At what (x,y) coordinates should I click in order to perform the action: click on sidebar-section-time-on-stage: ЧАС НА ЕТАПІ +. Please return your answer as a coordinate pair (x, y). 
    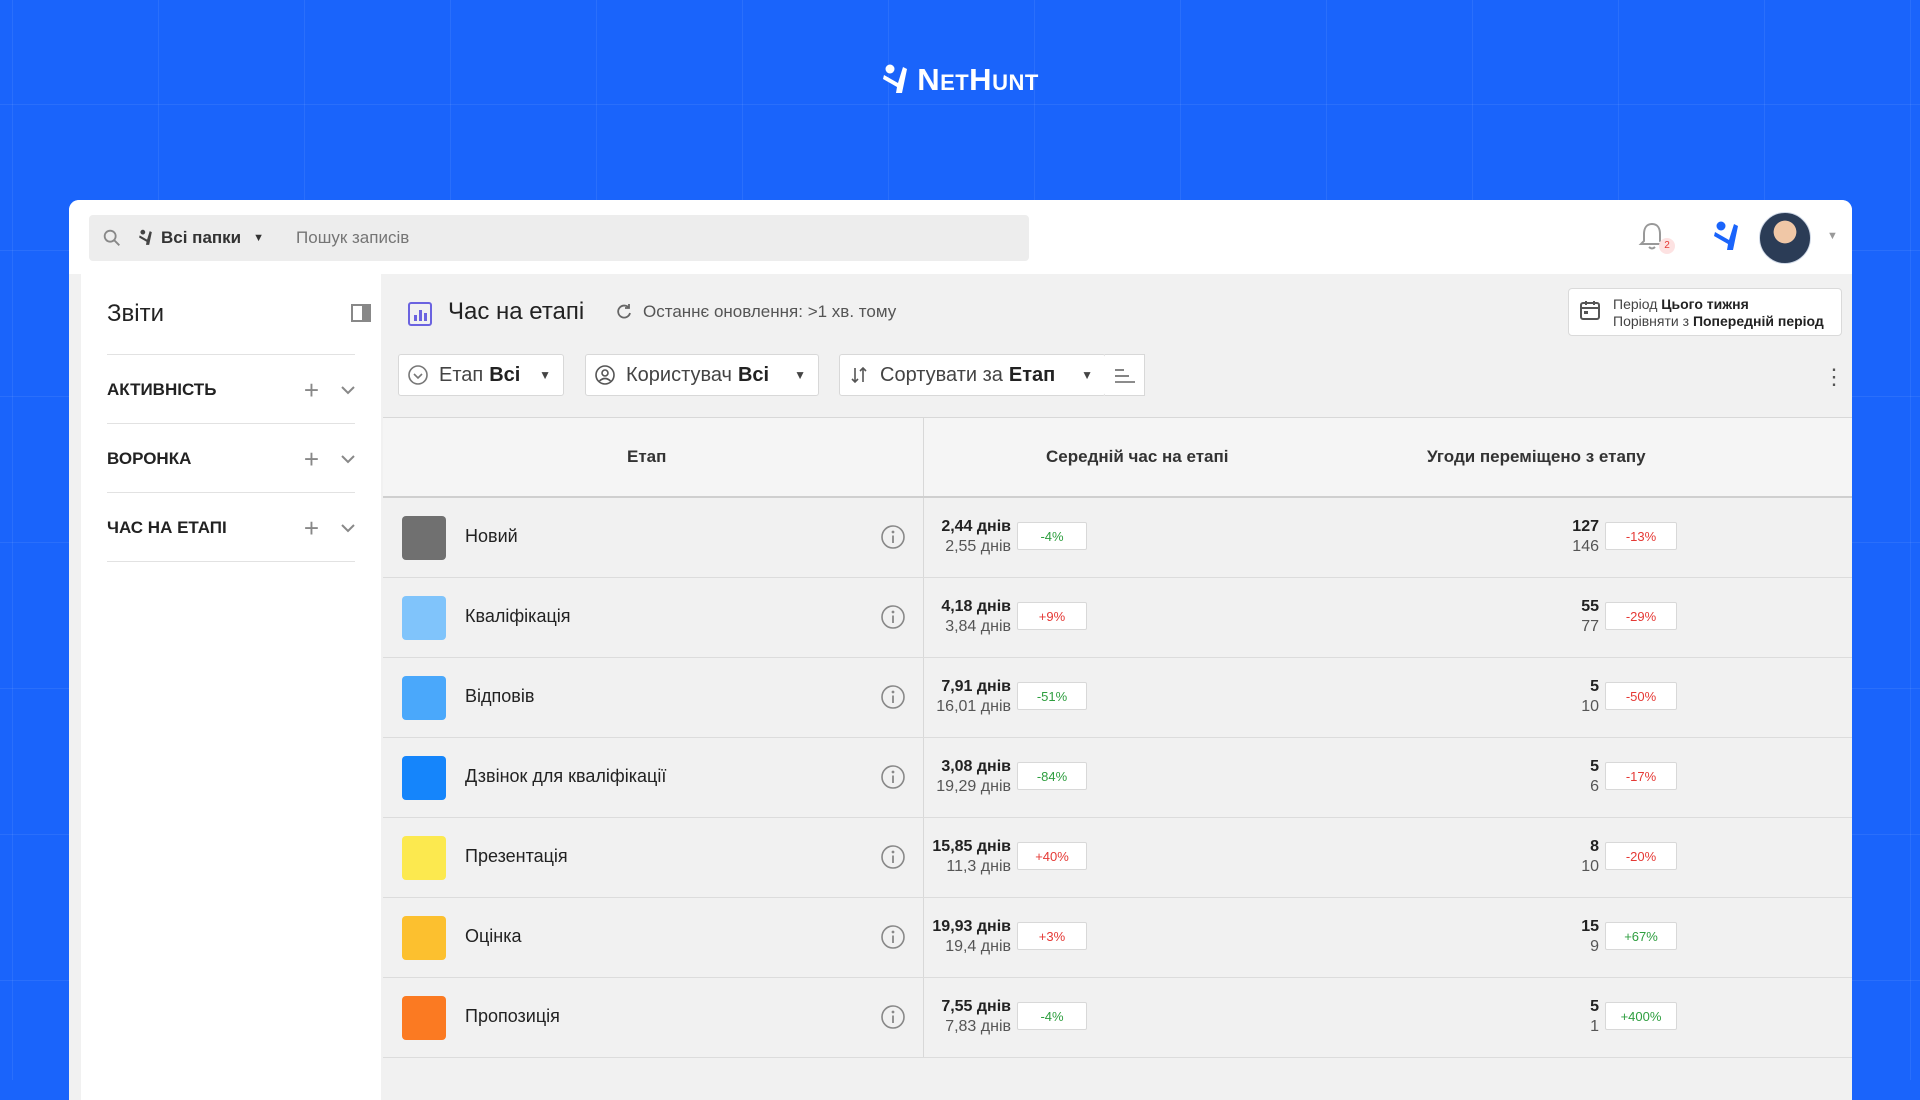
    Looking at the image, I should click on (231, 527).